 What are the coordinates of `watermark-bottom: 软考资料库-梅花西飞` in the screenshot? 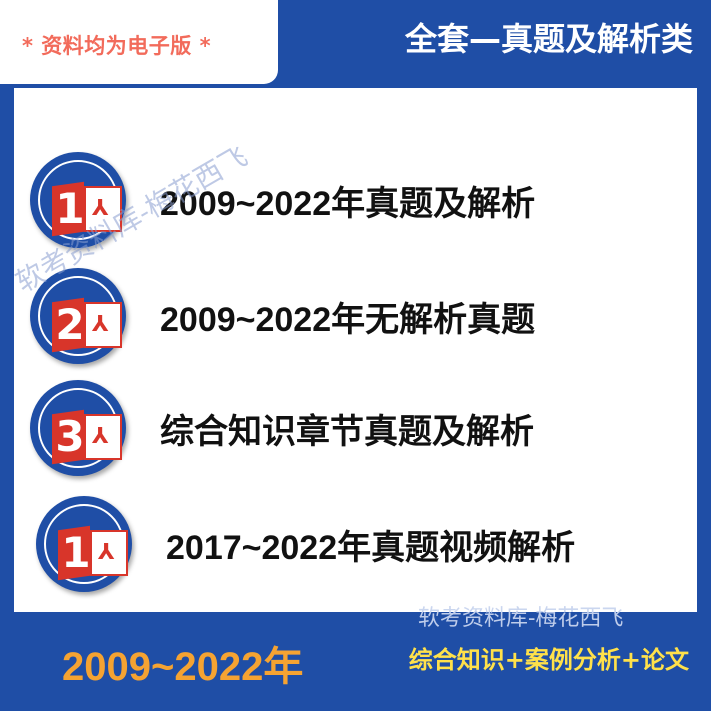 It's located at (521, 618).